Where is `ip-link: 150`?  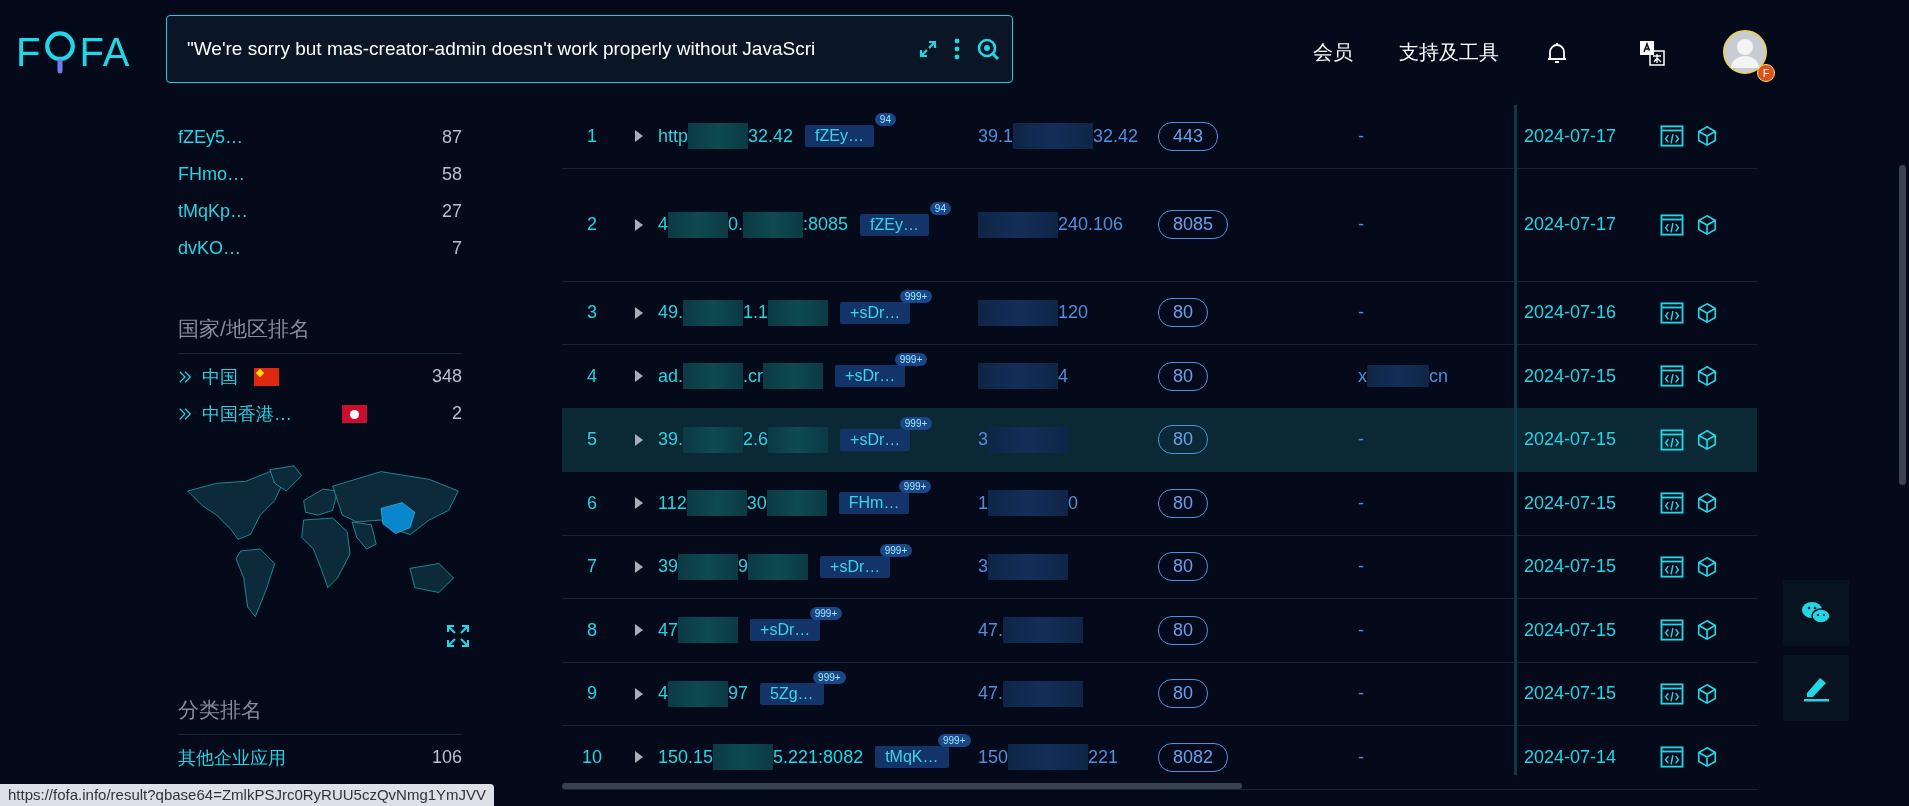 ip-link: 150 is located at coordinates (993, 757).